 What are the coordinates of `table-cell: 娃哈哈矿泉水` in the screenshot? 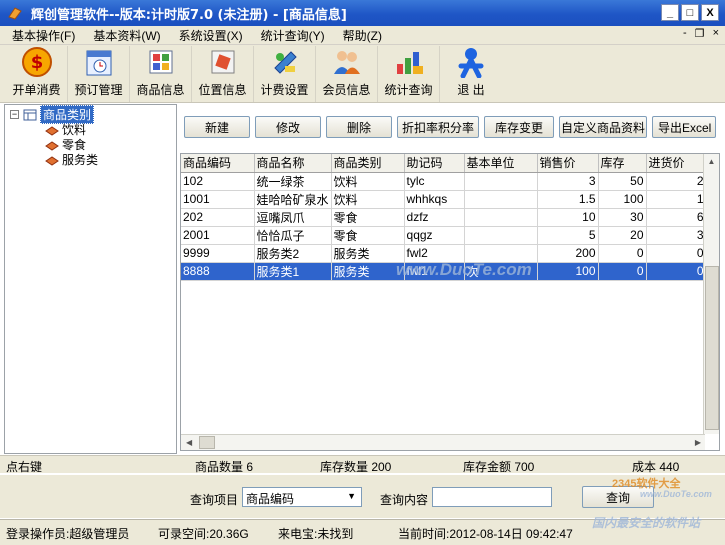 It's located at (293, 199).